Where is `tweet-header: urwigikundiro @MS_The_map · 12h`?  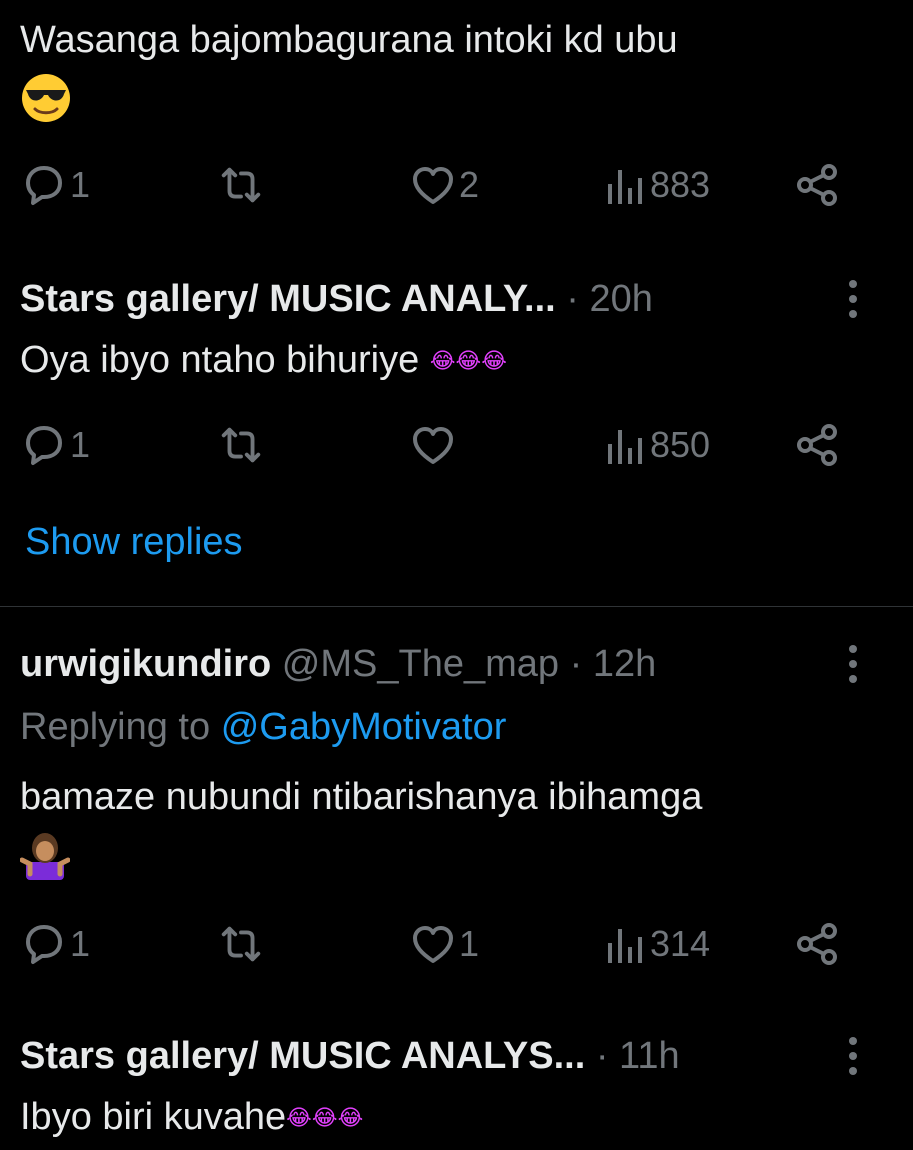 tweet-header: urwigikundiro @MS_The_map · 12h is located at coordinates (338, 664).